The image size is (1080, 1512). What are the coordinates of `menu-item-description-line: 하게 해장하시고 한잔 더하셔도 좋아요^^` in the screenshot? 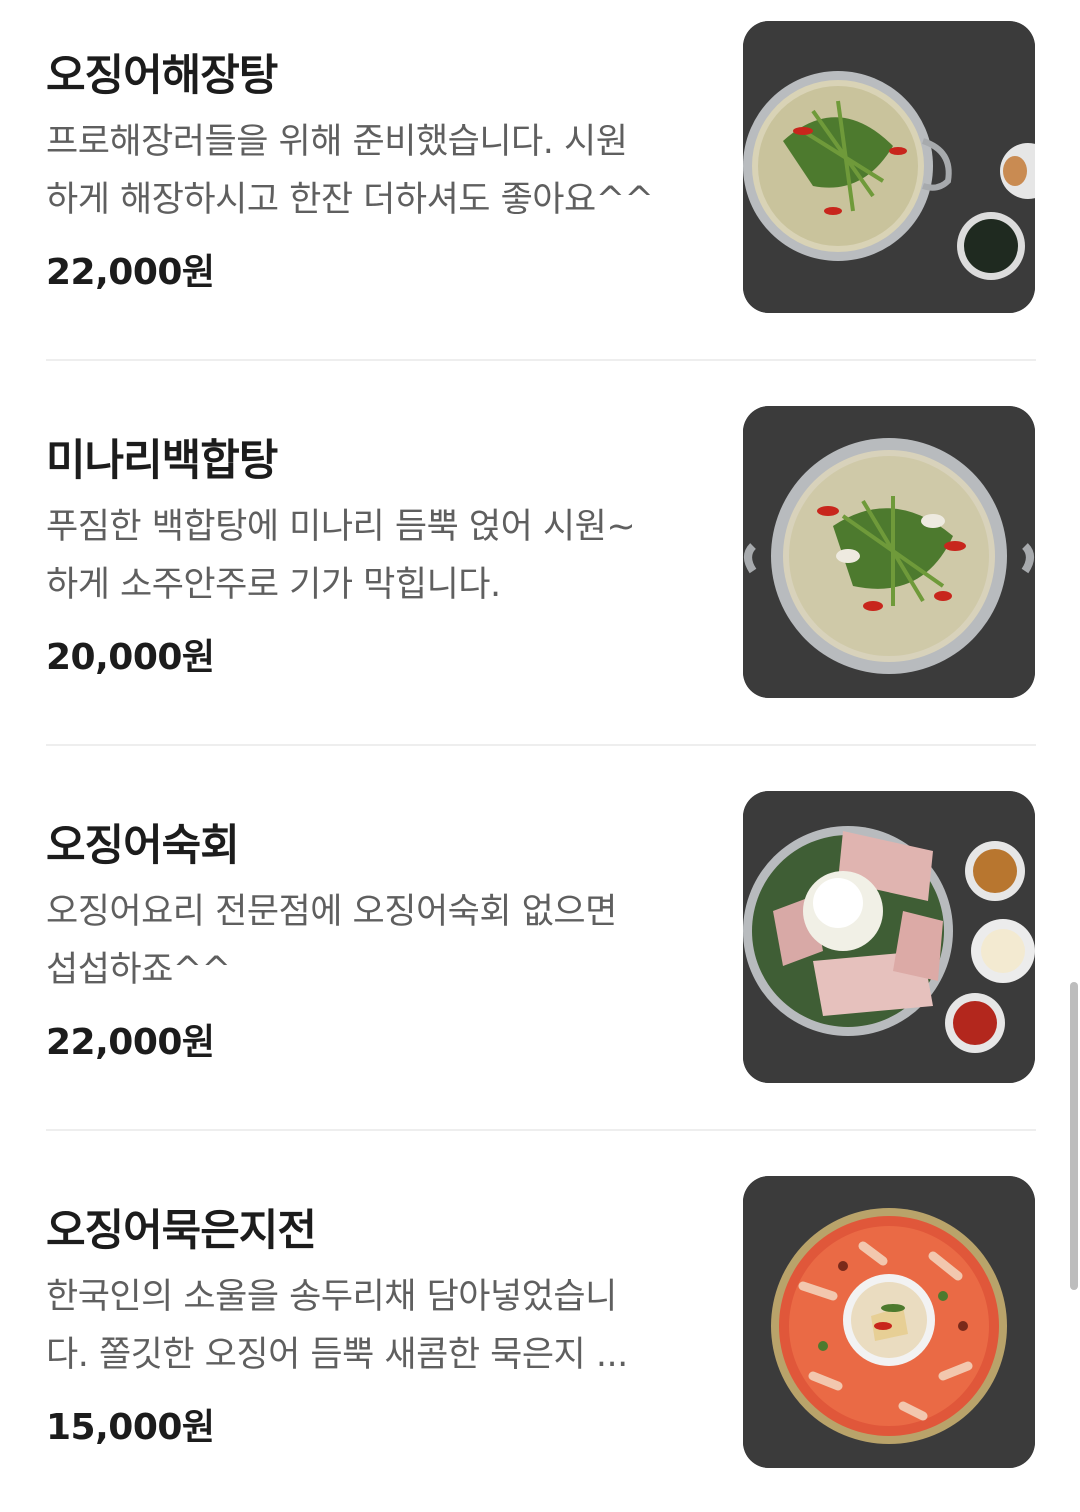 It's located at (350, 200).